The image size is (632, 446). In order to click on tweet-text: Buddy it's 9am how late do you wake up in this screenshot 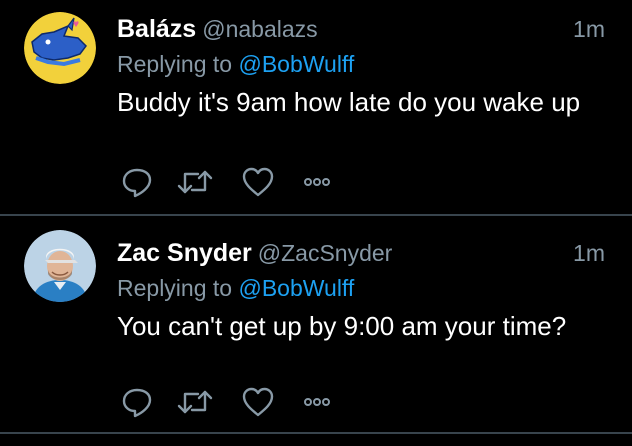, I will do `click(349, 102)`.